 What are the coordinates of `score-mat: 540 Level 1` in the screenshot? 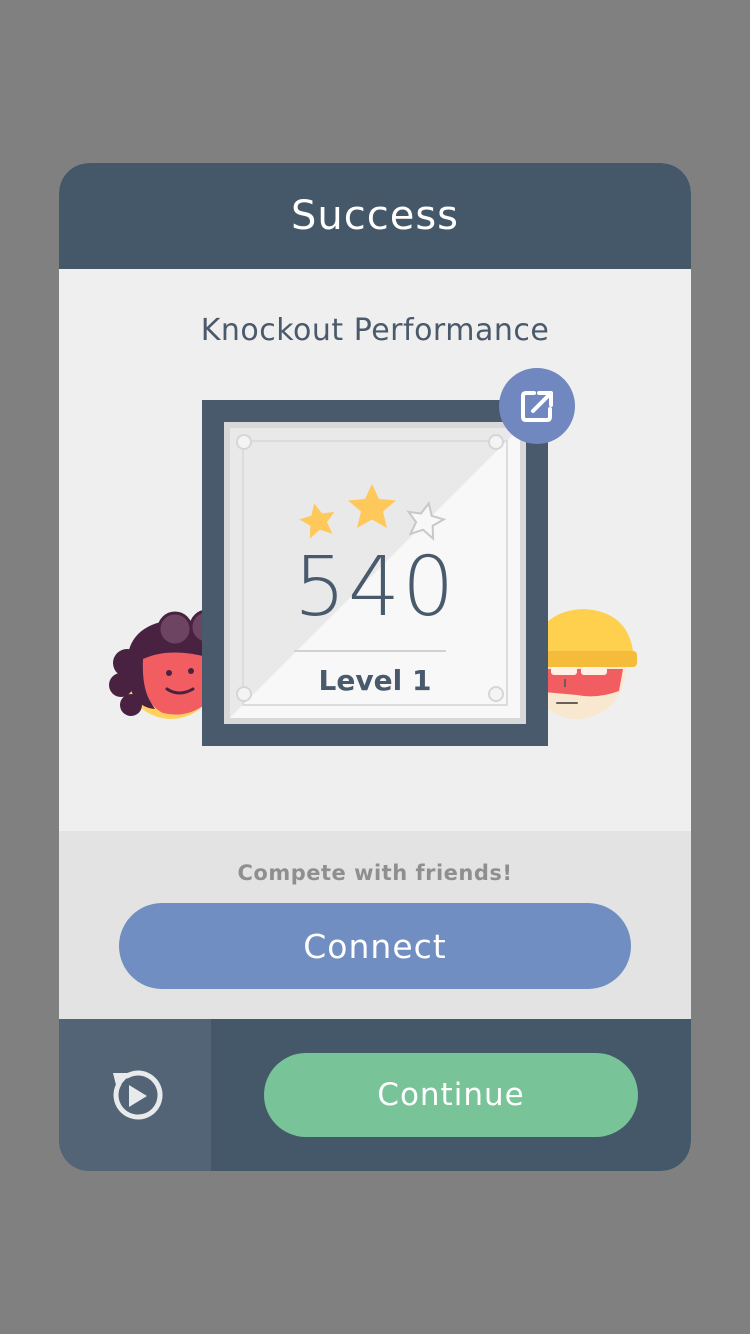 It's located at (375, 573).